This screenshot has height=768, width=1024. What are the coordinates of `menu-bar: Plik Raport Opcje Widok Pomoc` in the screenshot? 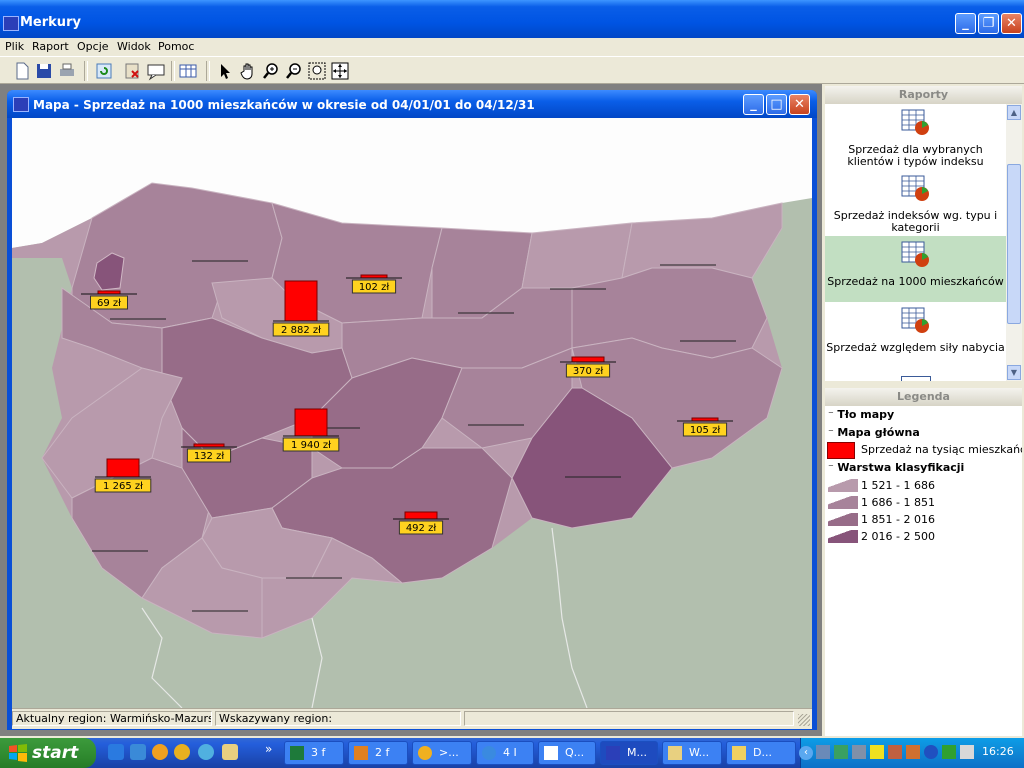 It's located at (512, 47).